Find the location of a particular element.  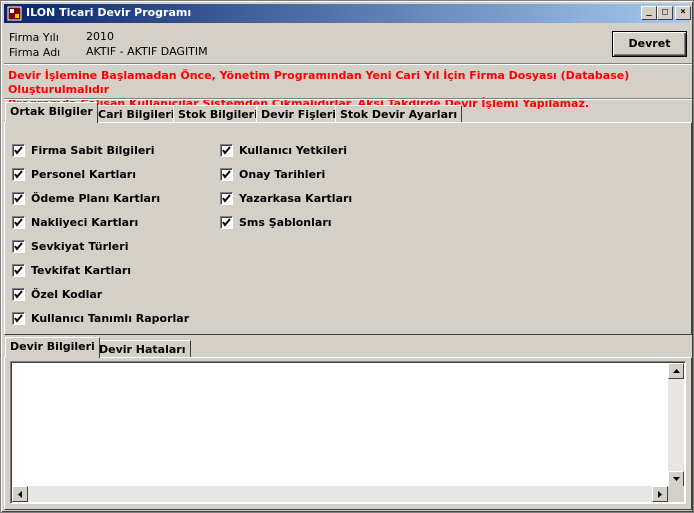

checkbox-item: Sevkiyat Türleri is located at coordinates (70, 246).